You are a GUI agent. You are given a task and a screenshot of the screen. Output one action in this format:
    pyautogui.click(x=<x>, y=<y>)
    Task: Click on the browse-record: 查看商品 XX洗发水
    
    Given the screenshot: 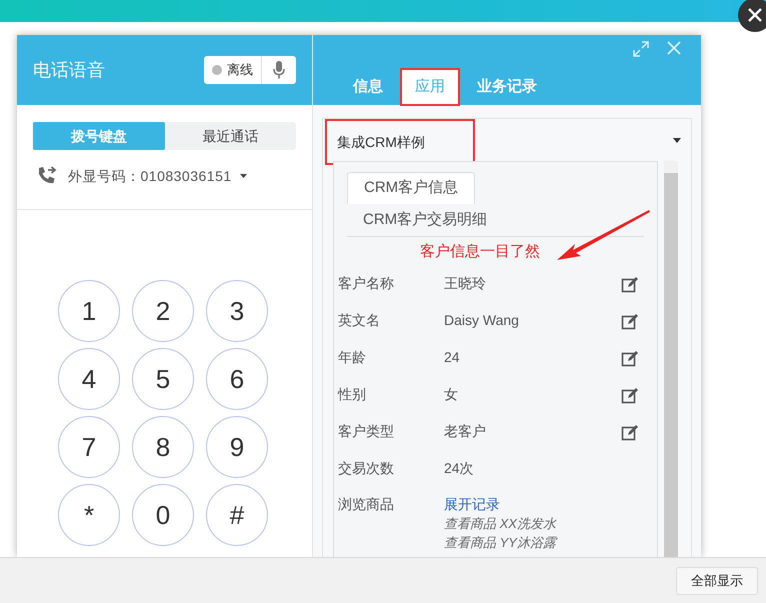 What is the action you would take?
    pyautogui.click(x=500, y=524)
    